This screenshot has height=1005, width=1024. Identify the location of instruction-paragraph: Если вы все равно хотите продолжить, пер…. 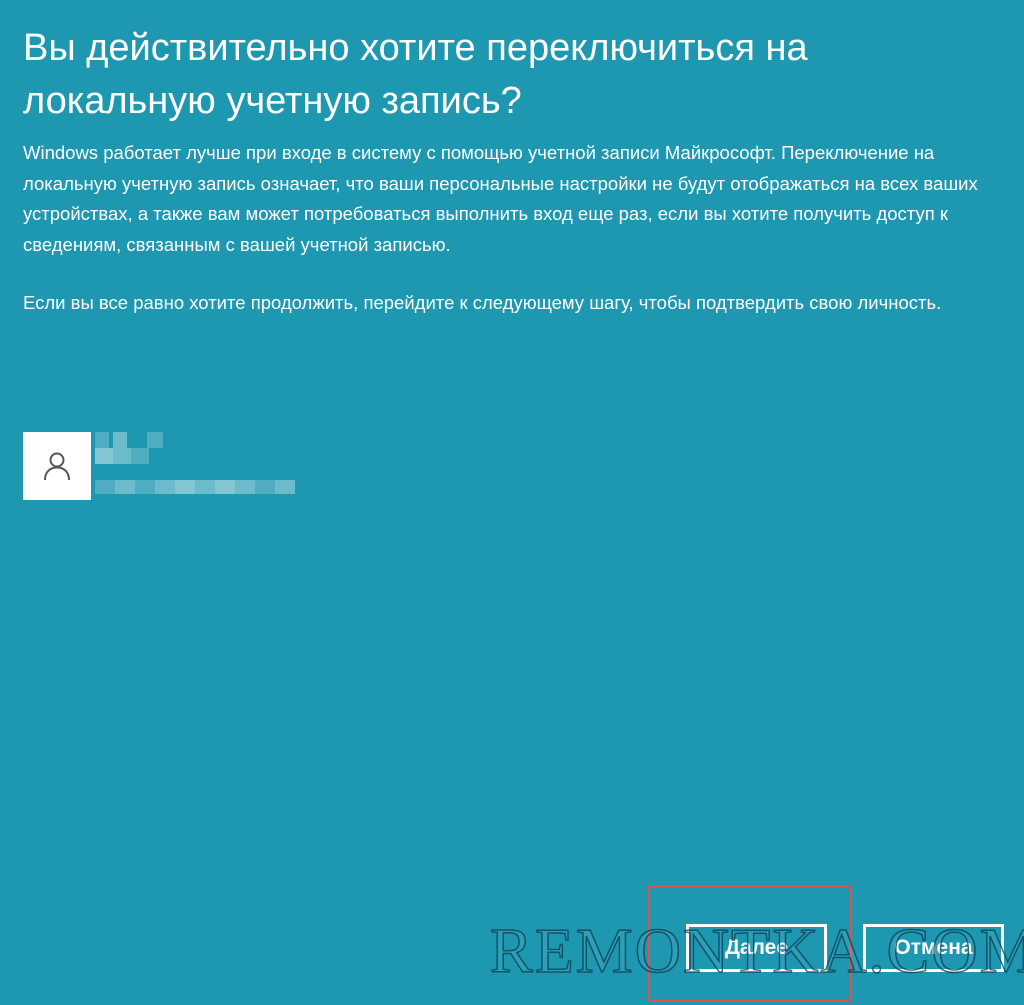
(482, 302).